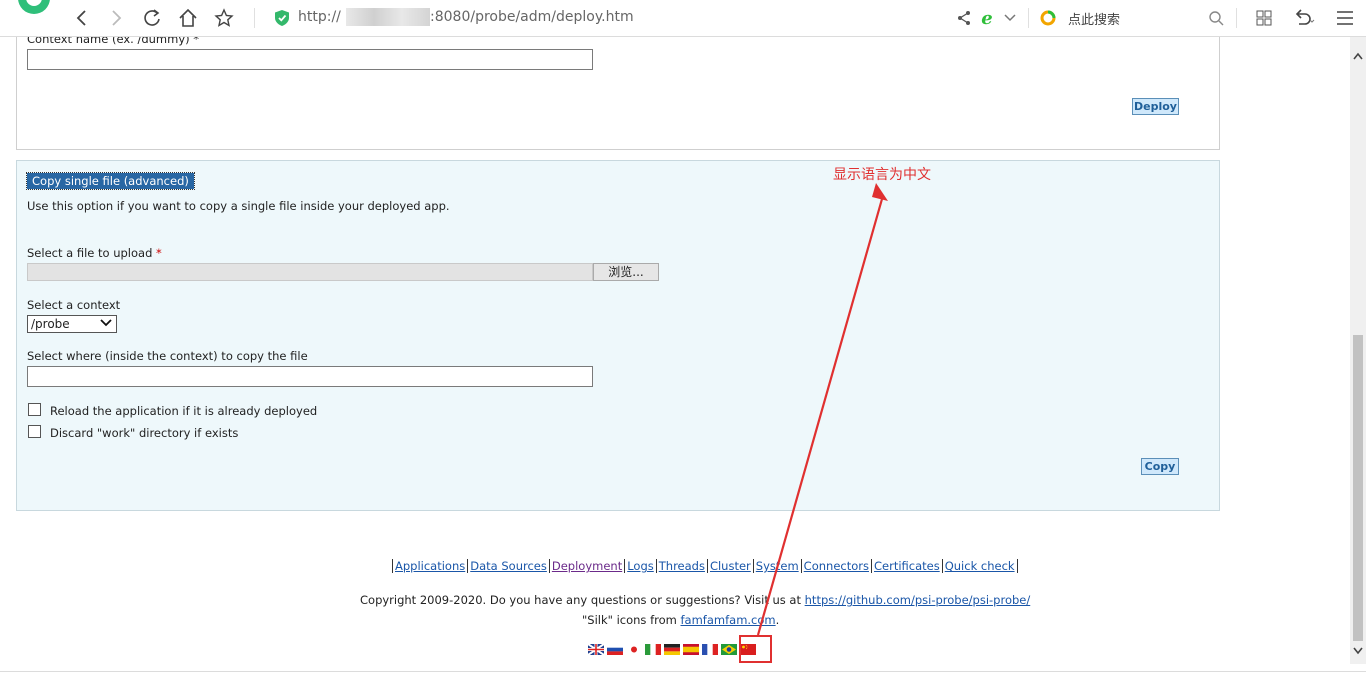  What do you see at coordinates (319, 17) in the screenshot?
I see `address-prefix: http://` at bounding box center [319, 17].